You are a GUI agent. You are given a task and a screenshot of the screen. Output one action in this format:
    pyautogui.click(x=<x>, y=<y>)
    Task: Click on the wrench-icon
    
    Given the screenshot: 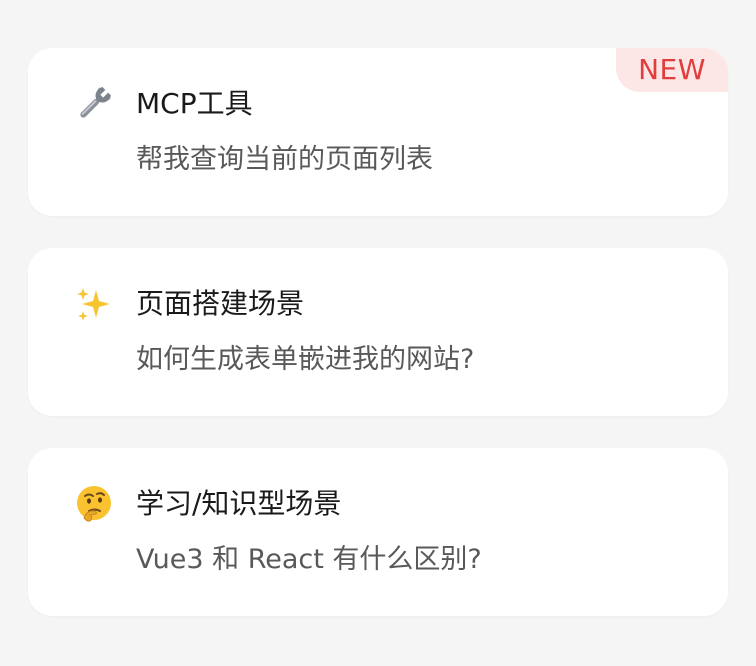 What is the action you would take?
    pyautogui.click(x=94, y=104)
    